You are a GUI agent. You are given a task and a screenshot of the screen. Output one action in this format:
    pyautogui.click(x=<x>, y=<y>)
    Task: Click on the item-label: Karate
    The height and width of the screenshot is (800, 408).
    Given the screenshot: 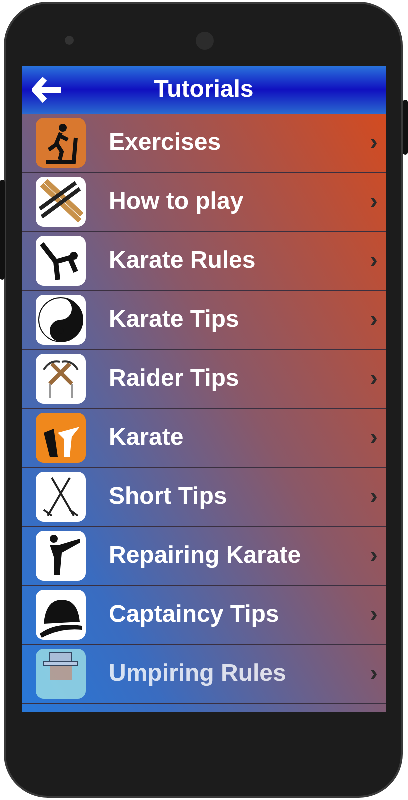 What is the action you would take?
    pyautogui.click(x=146, y=438)
    